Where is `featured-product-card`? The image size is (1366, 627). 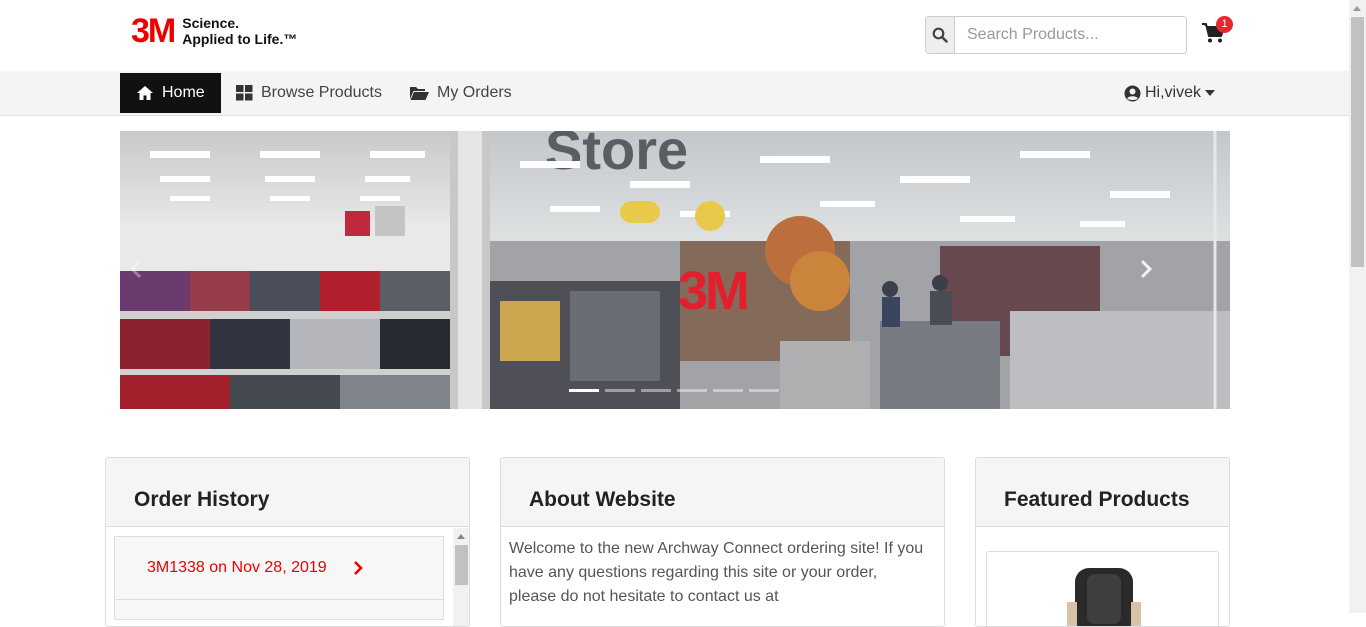 featured-product-card is located at coordinates (1102, 588).